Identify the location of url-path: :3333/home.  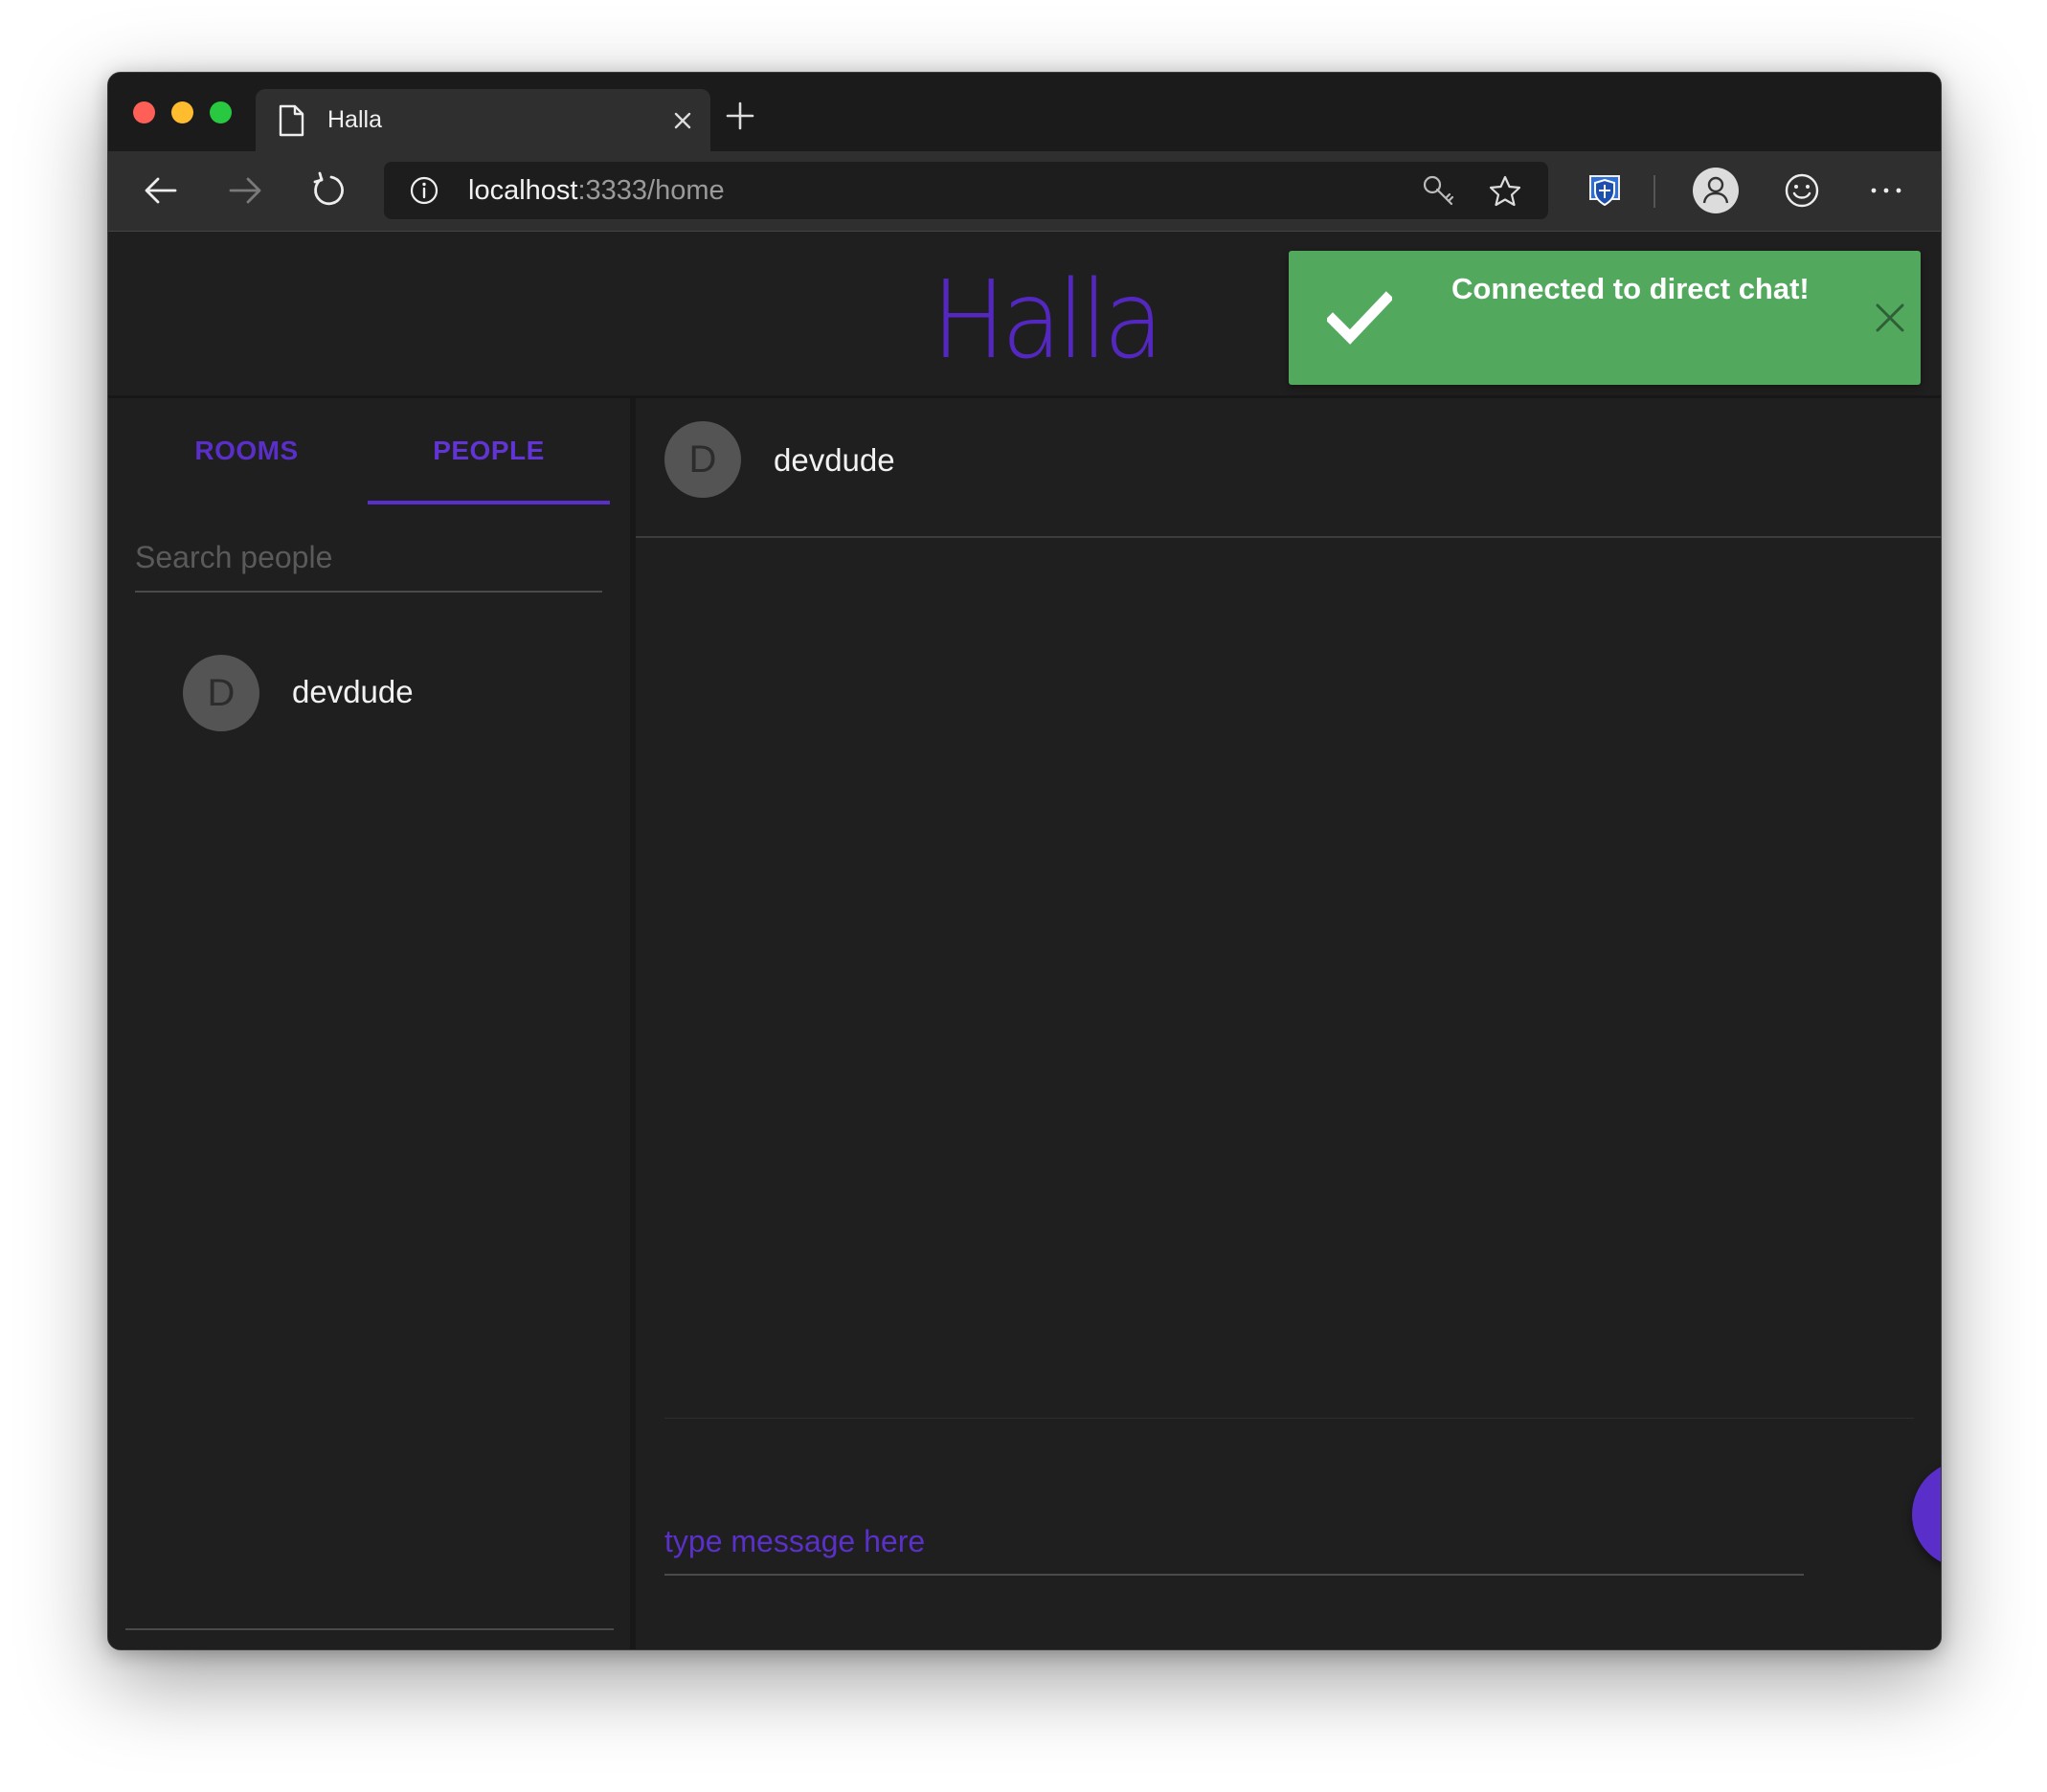
(651, 191).